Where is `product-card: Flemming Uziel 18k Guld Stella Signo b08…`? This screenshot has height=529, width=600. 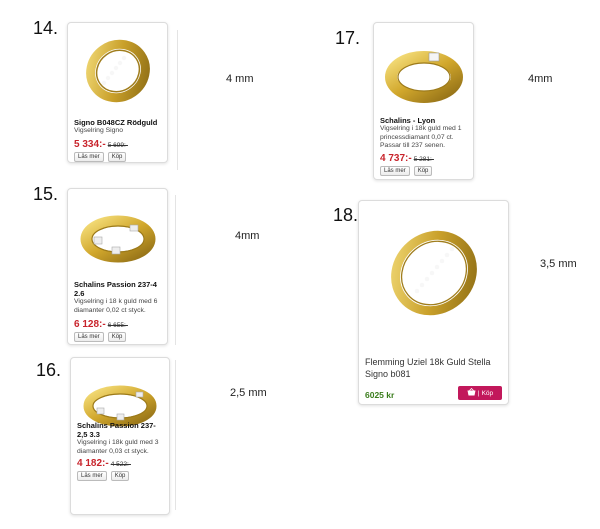
product-card: Flemming Uziel 18k Guld Stella Signo b08… is located at coordinates (433, 302).